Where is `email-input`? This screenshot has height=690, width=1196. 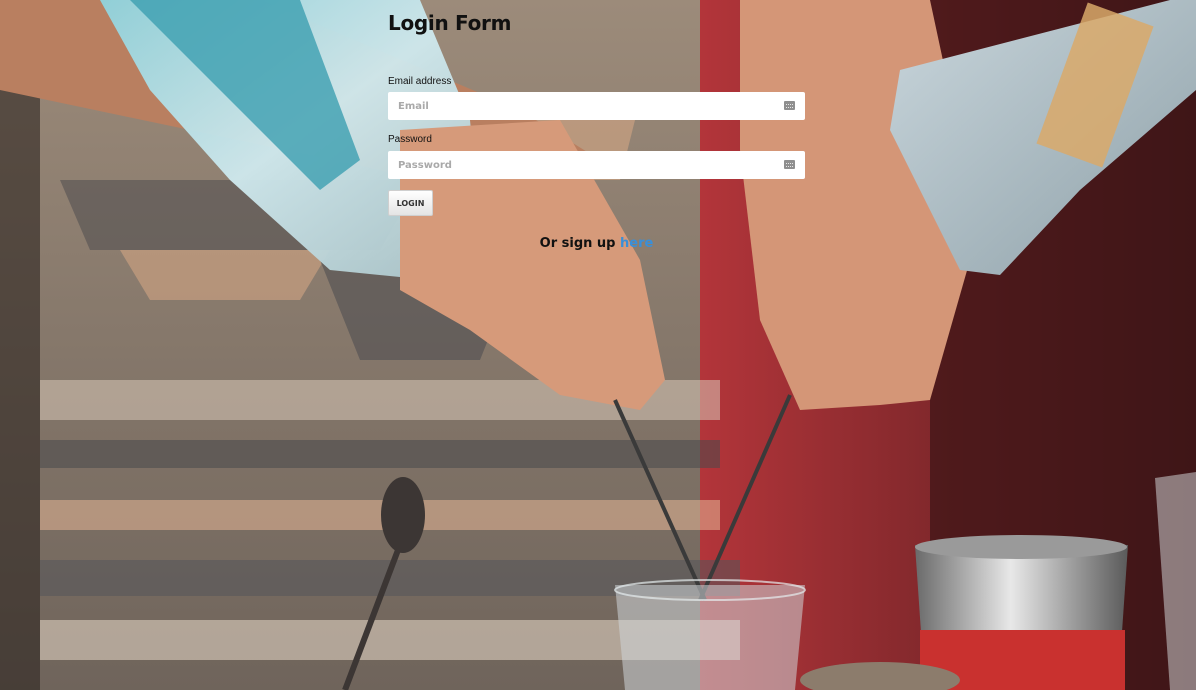 email-input is located at coordinates (578, 106).